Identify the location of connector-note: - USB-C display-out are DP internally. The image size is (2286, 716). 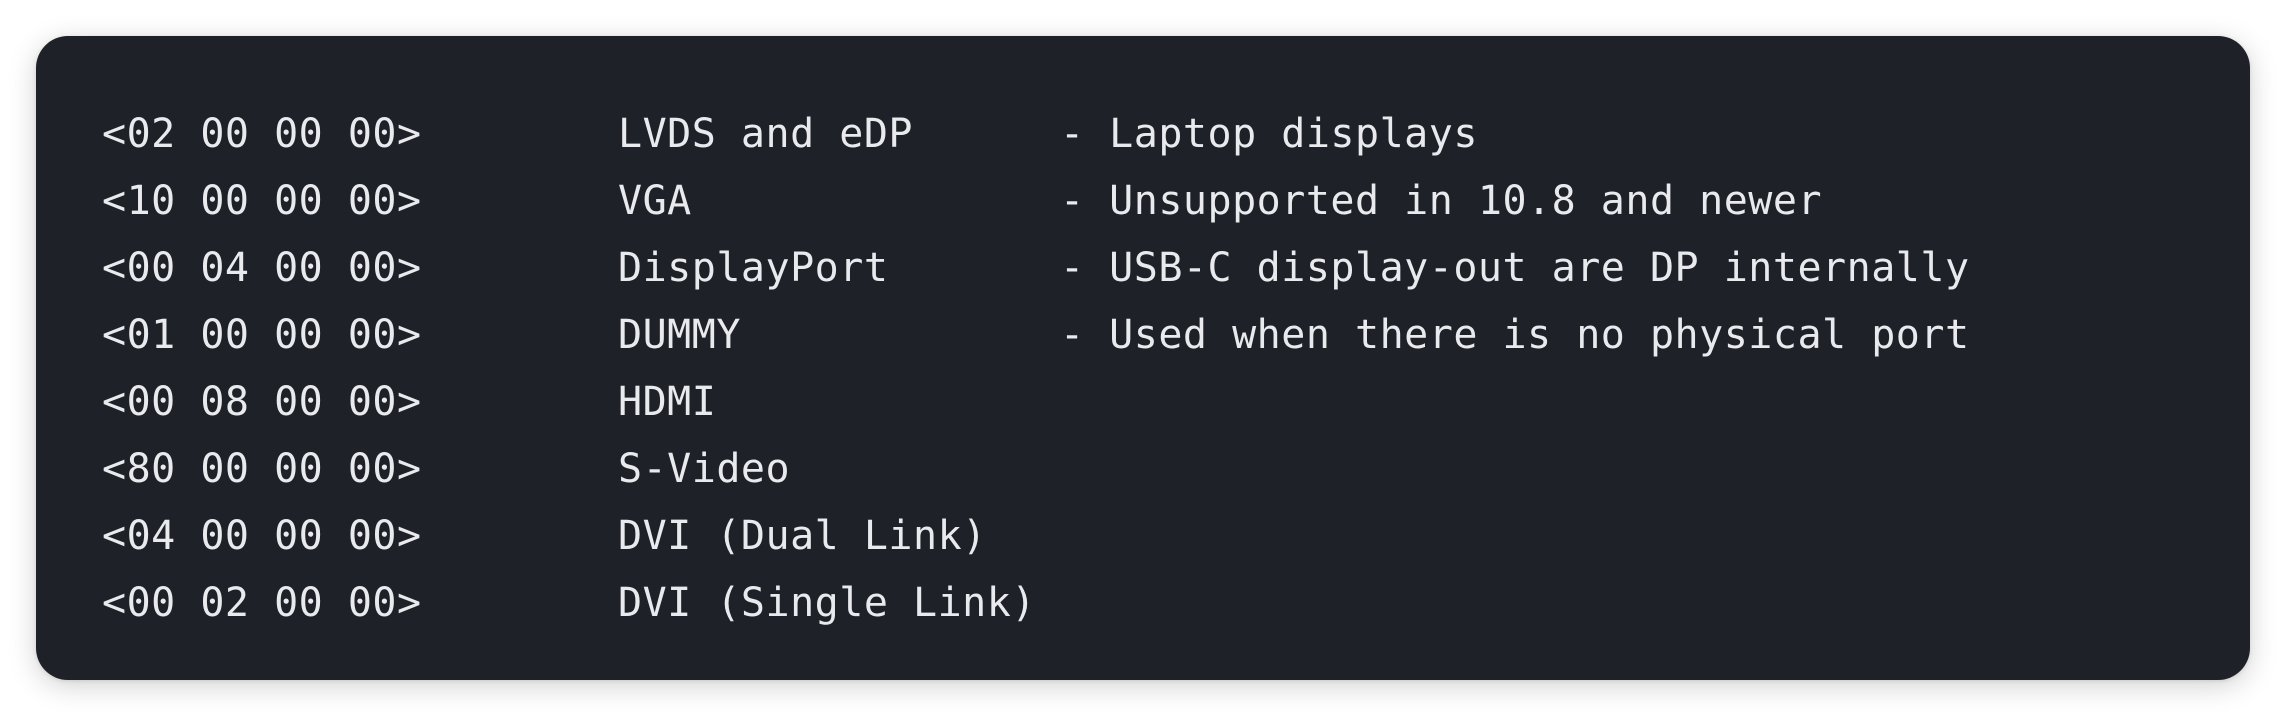
(1515, 267).